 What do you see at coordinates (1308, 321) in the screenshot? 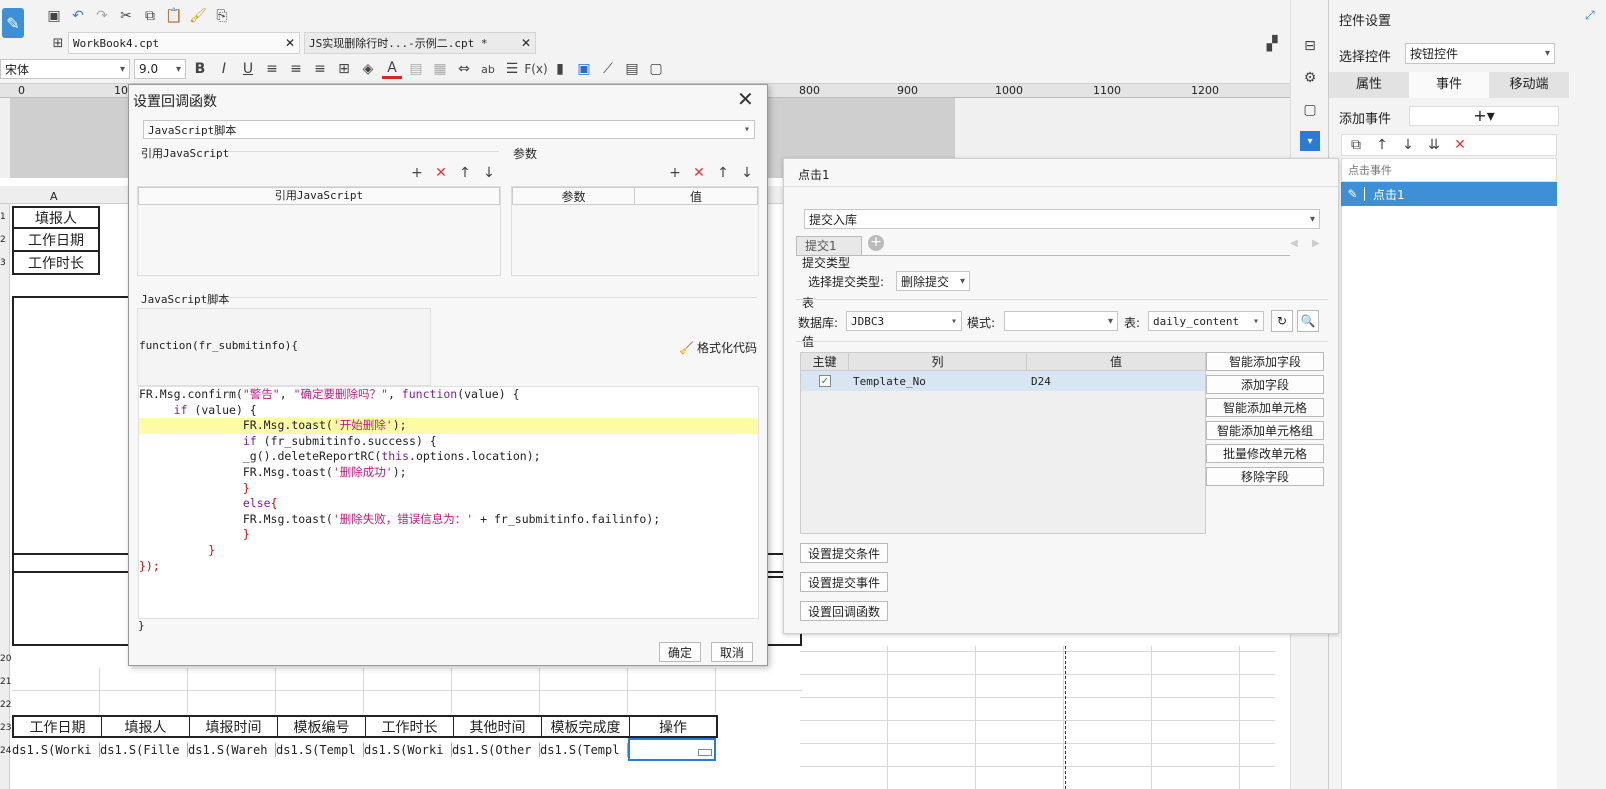
I see `preview-table-button: 🔍` at bounding box center [1308, 321].